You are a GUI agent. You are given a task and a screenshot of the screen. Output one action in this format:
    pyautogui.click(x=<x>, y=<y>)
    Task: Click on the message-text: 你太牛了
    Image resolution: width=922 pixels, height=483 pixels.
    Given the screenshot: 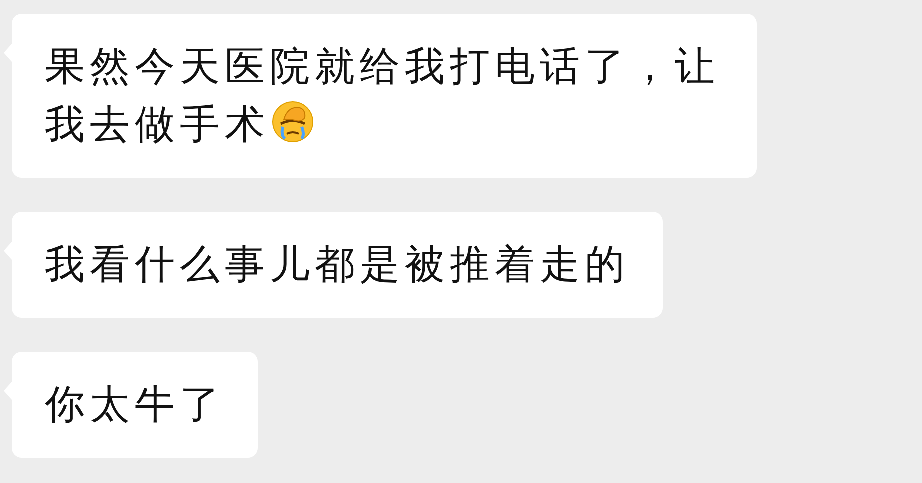 What is the action you would take?
    pyautogui.click(x=135, y=405)
    